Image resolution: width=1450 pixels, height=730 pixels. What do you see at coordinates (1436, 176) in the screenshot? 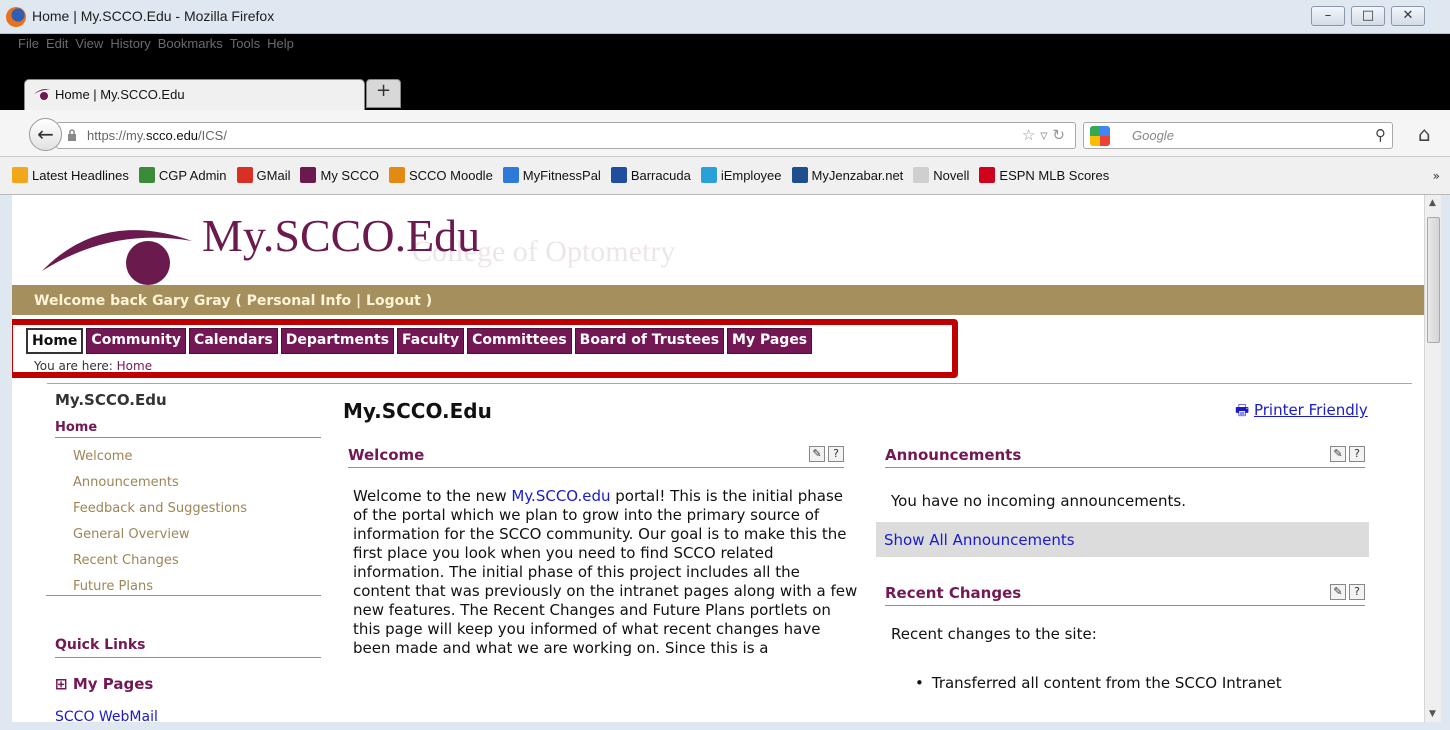
I see `bookmarks-overflow-icon: »` at bounding box center [1436, 176].